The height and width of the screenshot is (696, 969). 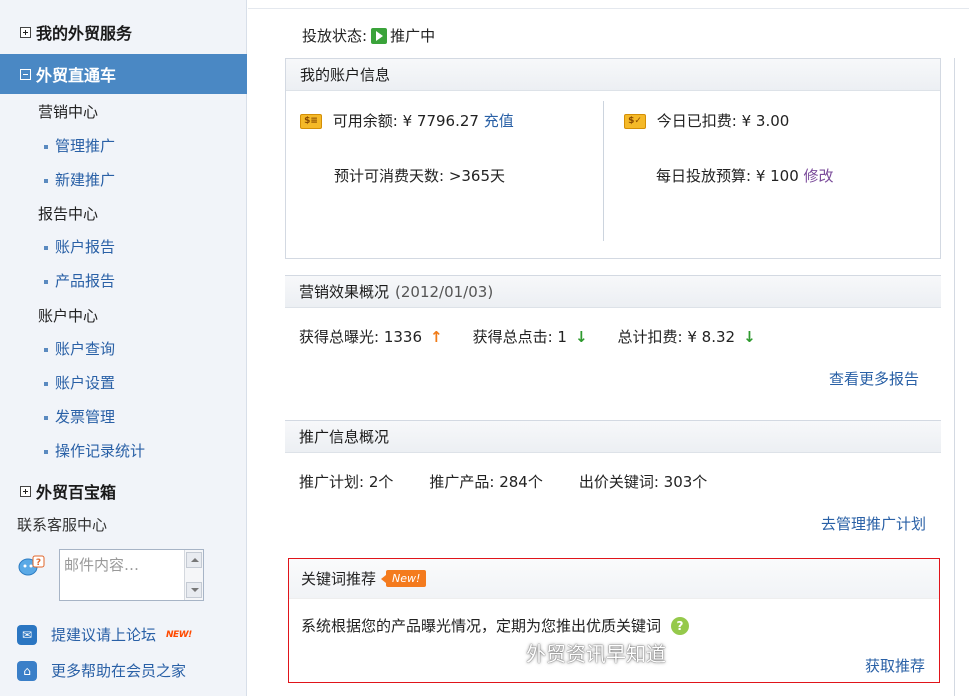 I want to click on status-row: 投放状态: 推广中, so click(x=368, y=35).